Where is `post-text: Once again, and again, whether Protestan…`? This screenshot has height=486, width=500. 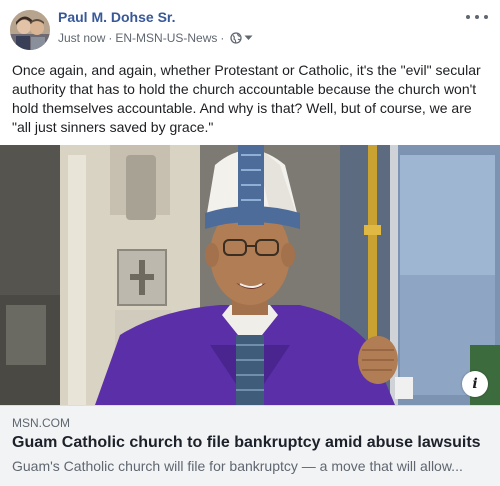 post-text: Once again, and again, whether Protestan… is located at coordinates (246, 98).